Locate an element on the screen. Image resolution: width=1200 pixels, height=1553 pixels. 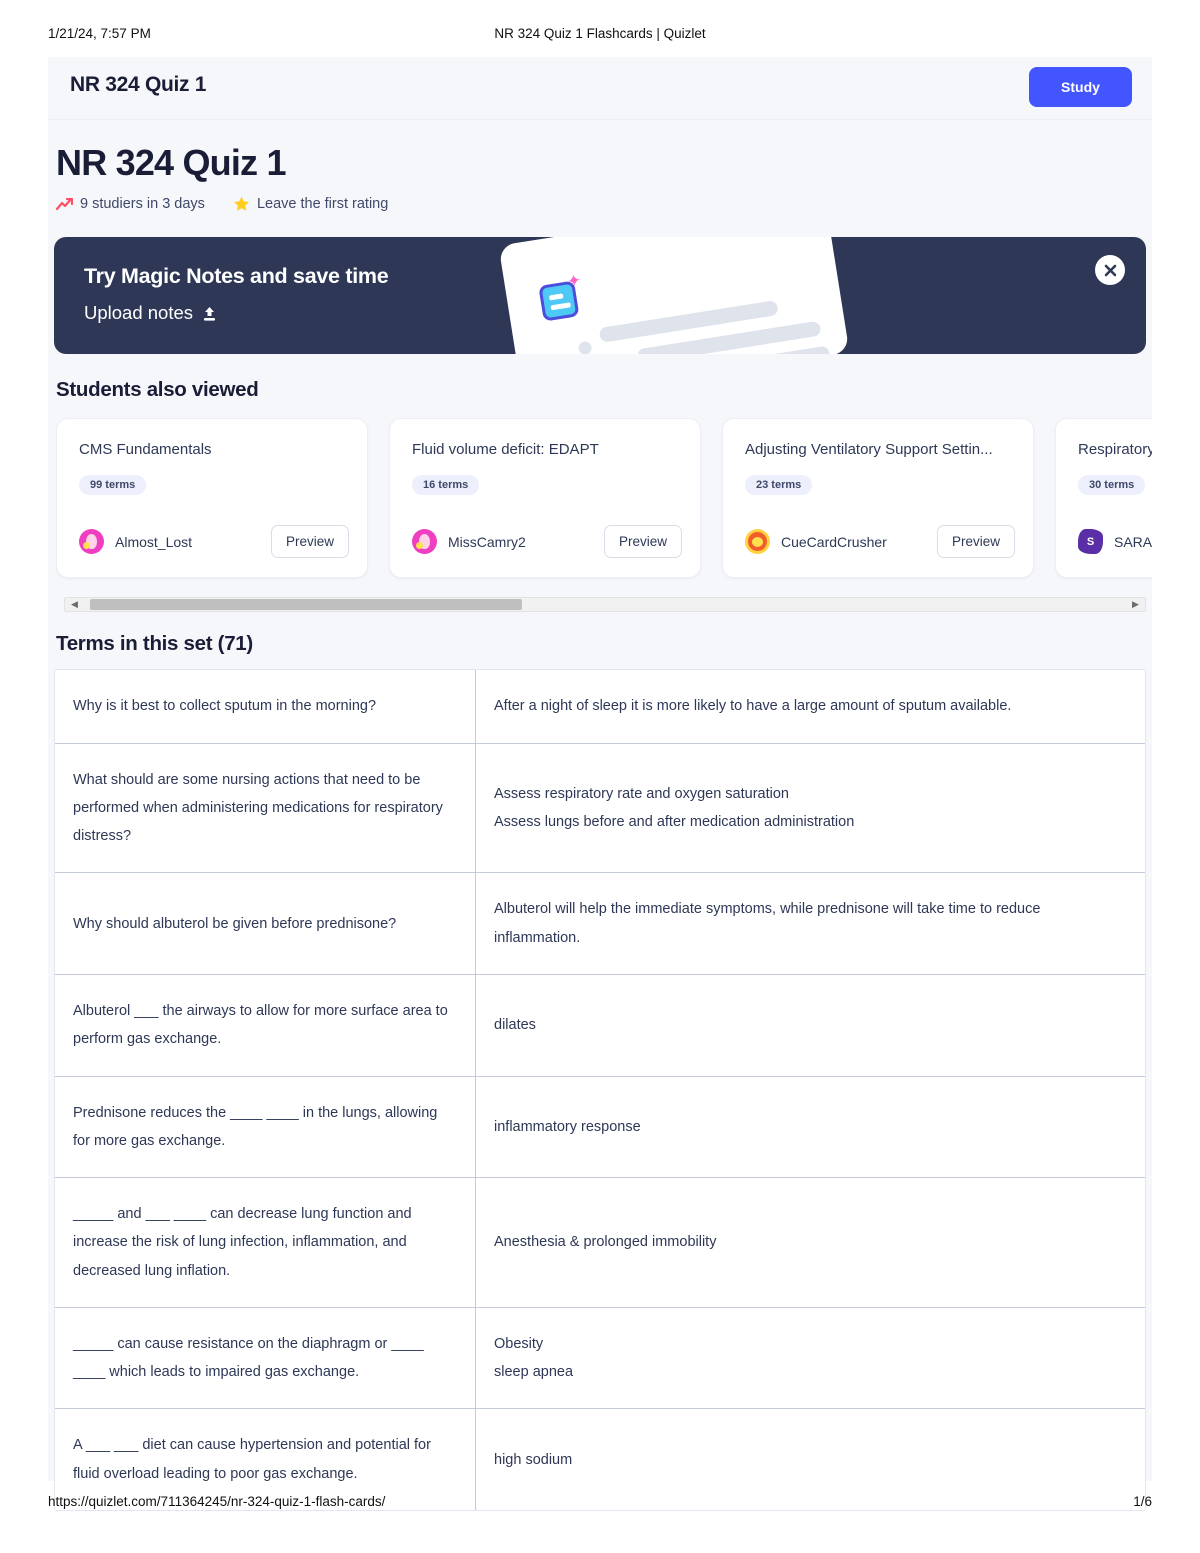
set-card-term-count: 30 terms is located at coordinates (1112, 485).